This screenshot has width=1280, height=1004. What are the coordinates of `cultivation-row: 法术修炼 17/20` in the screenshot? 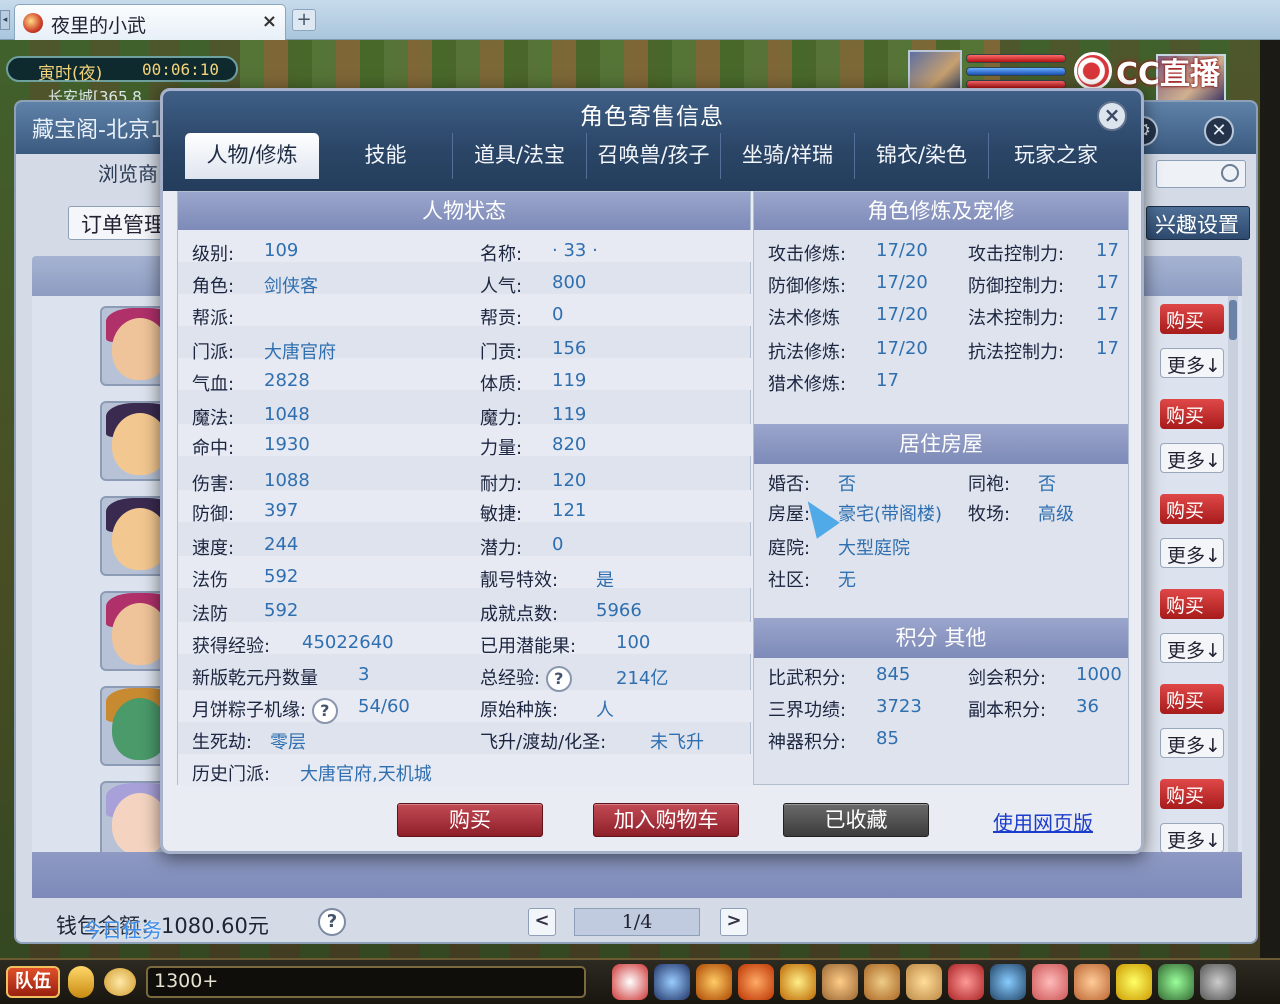 It's located at (848, 317).